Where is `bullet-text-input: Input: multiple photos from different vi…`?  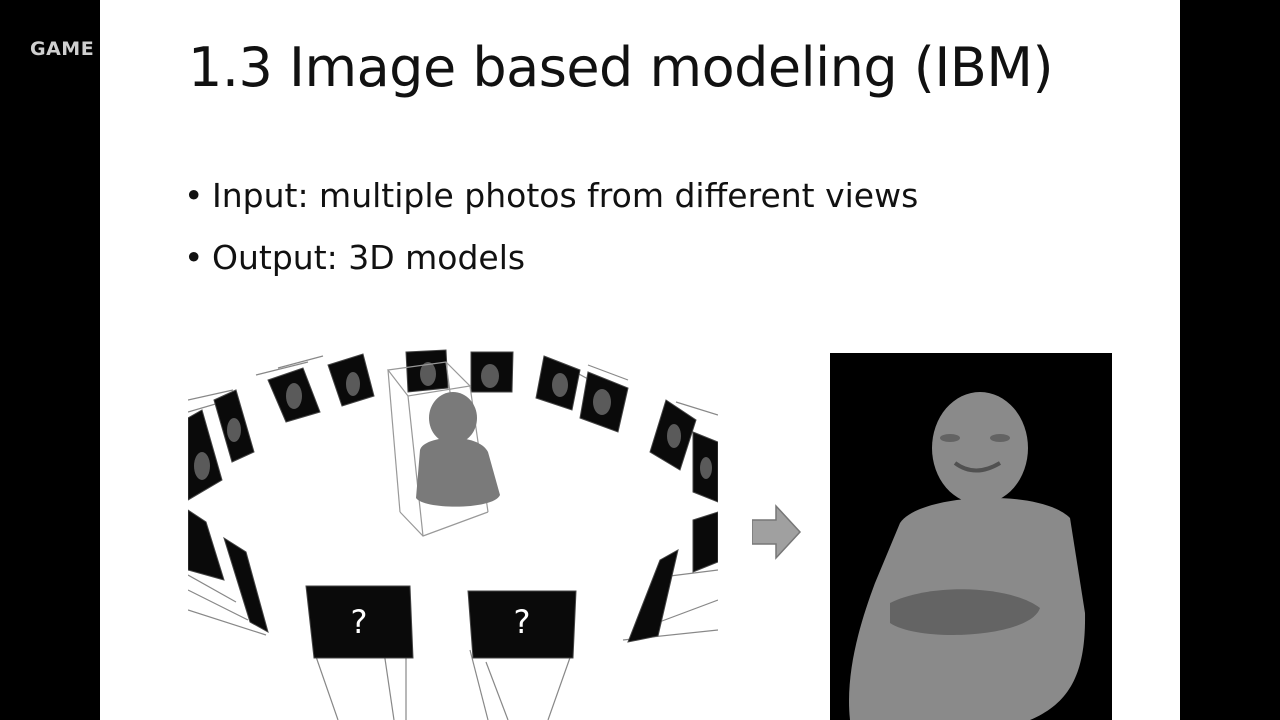 bullet-text-input: Input: multiple photos from different vi… is located at coordinates (565, 195).